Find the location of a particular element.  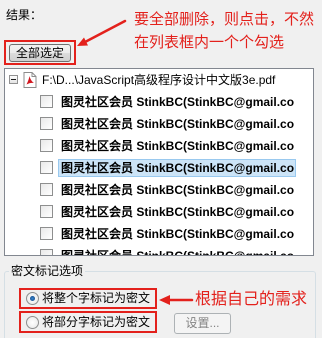

minus-box-icon is located at coordinates (13, 79).